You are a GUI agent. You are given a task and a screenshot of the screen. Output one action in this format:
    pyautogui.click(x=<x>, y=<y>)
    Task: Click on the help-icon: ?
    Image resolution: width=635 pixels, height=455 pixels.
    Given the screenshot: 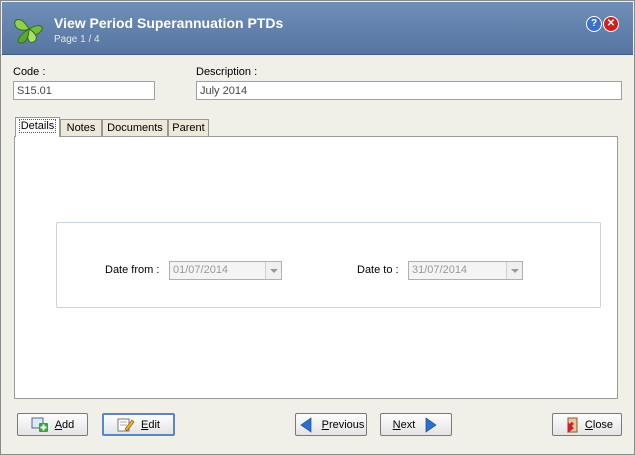 What is the action you would take?
    pyautogui.click(x=594, y=24)
    